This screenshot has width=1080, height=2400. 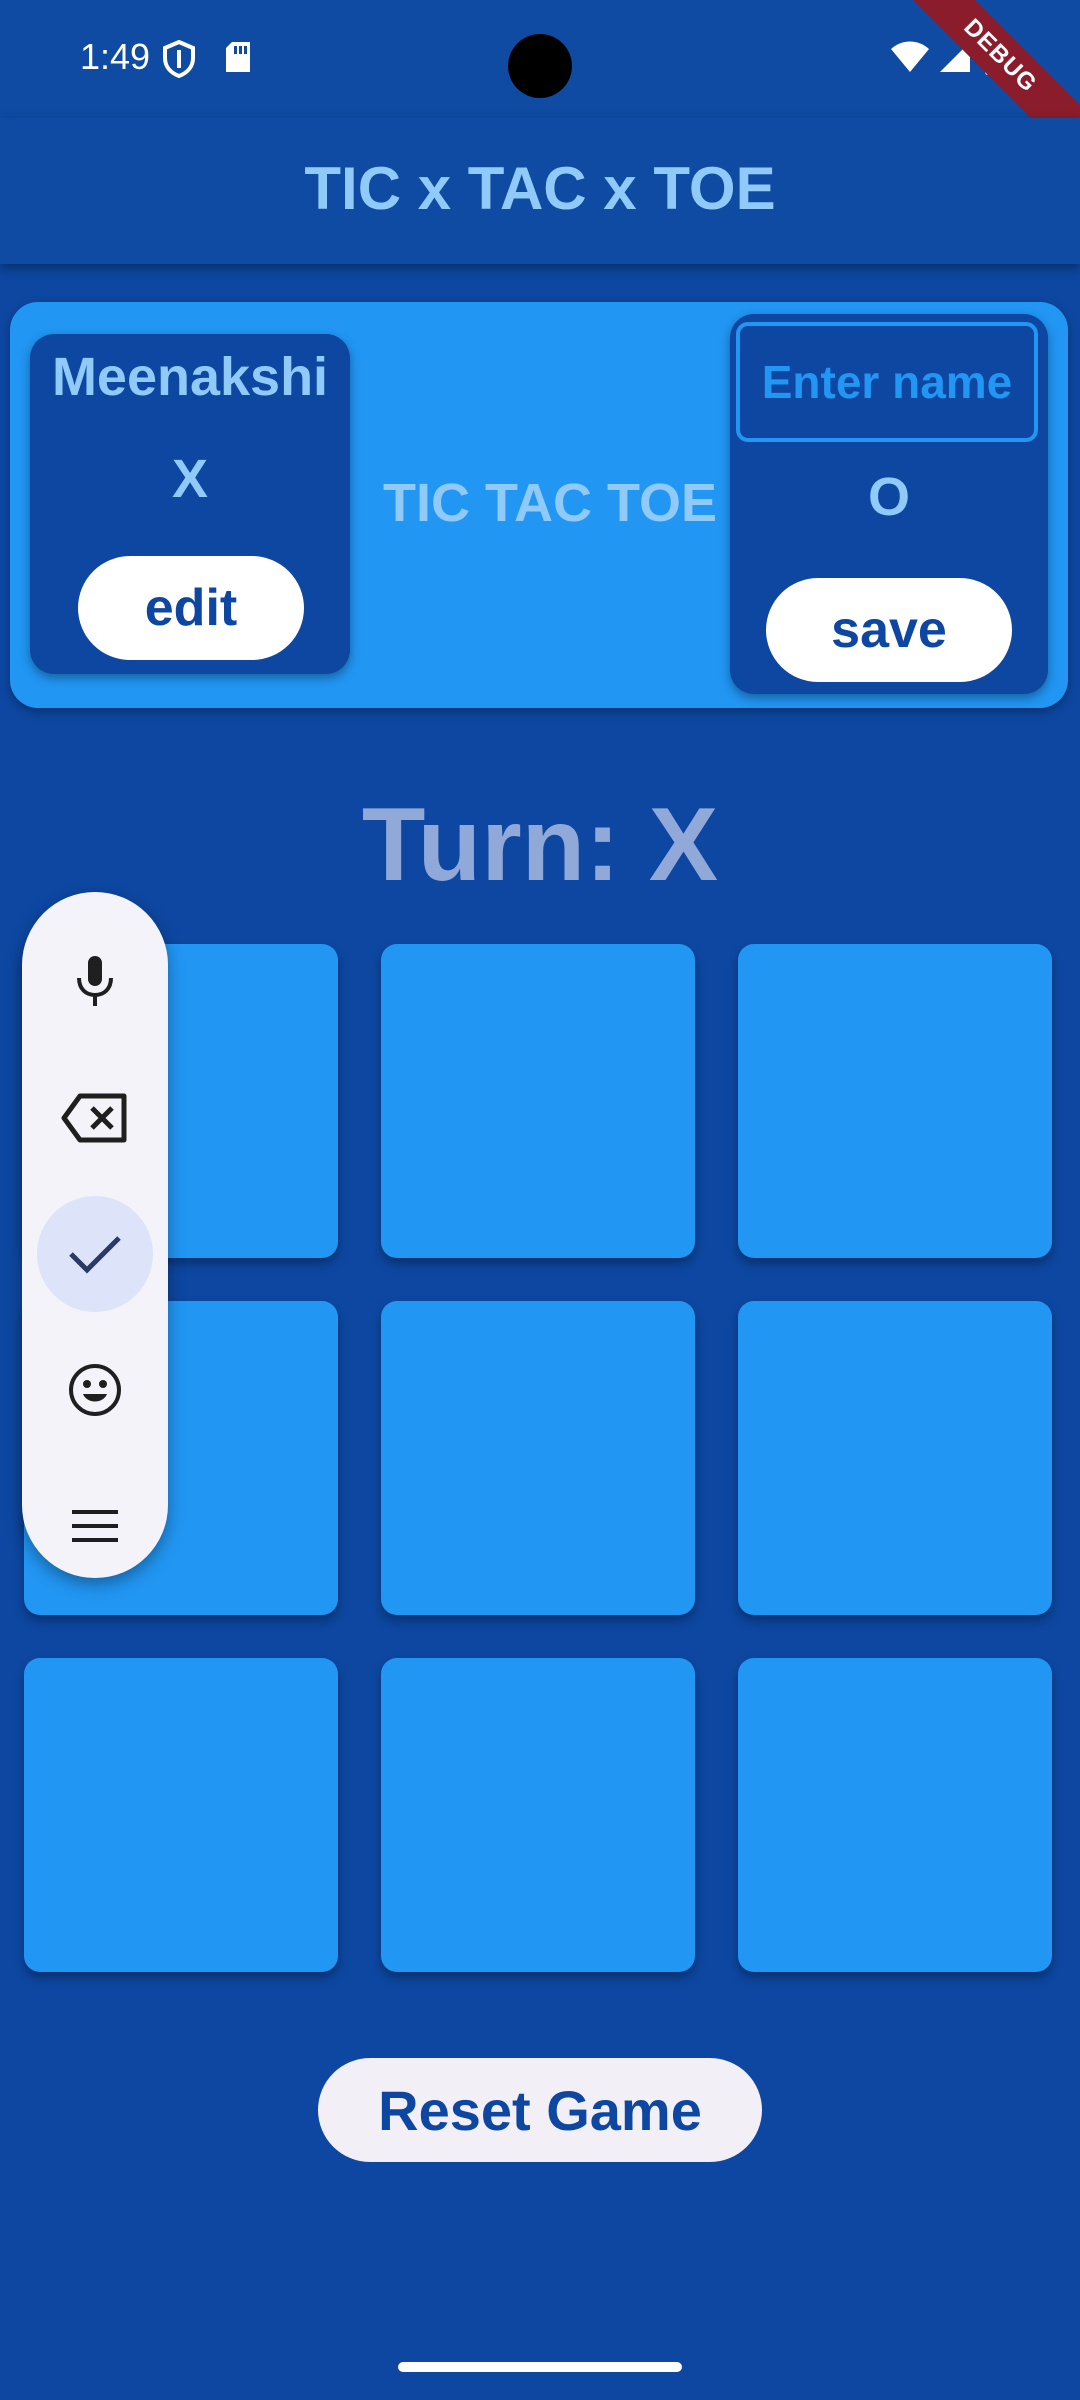 I want to click on home-indicator, so click(x=540, y=2367).